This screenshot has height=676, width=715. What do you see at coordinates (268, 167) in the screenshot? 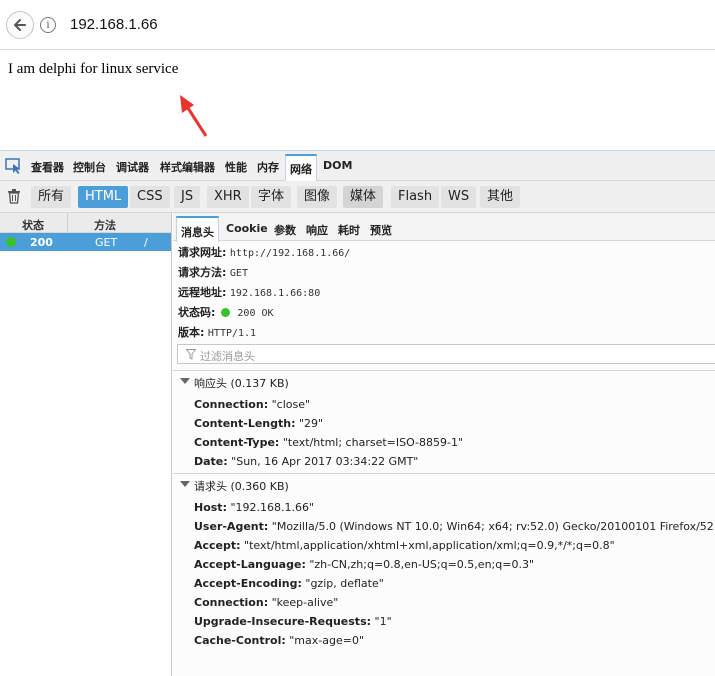
I see `tab-memory: 内存` at bounding box center [268, 167].